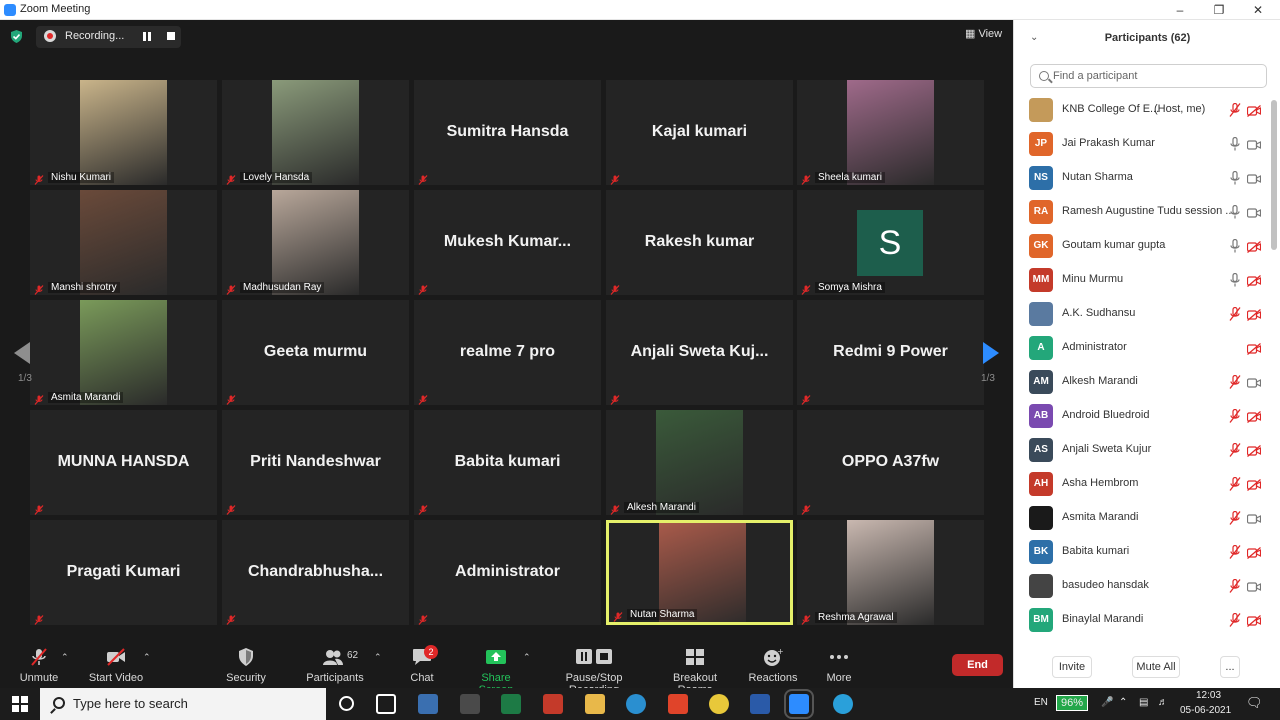 The image size is (1280, 720). Describe the element at coordinates (699, 462) in the screenshot. I see `participant-video-tile: Alkesh Marandi` at that location.